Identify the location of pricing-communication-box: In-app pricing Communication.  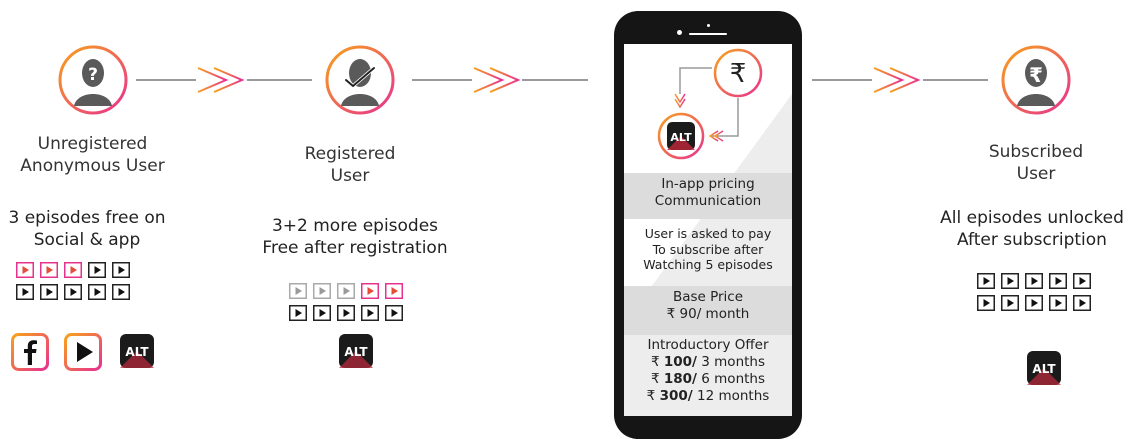
(708, 196).